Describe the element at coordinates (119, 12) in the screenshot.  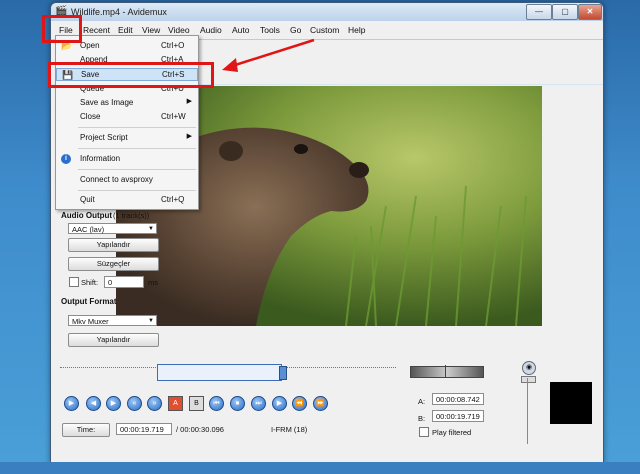
I see `window-title: Wildlife.mp4 - Avidemux` at that location.